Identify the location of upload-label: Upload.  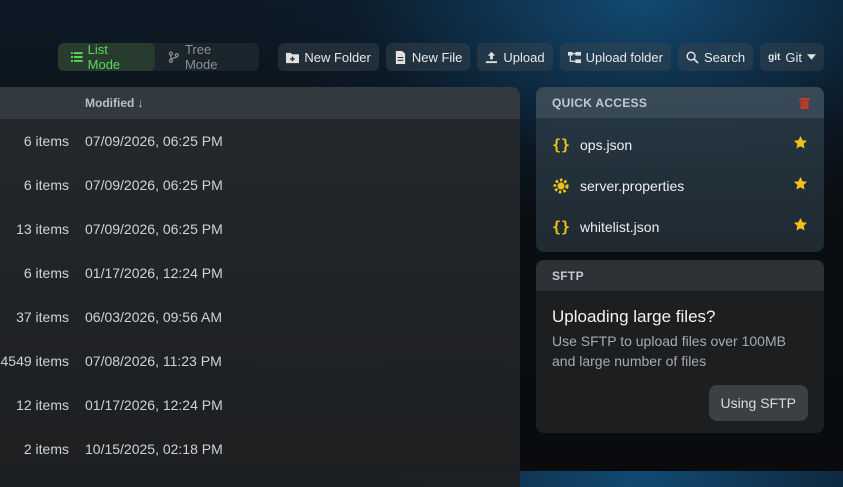
(524, 57).